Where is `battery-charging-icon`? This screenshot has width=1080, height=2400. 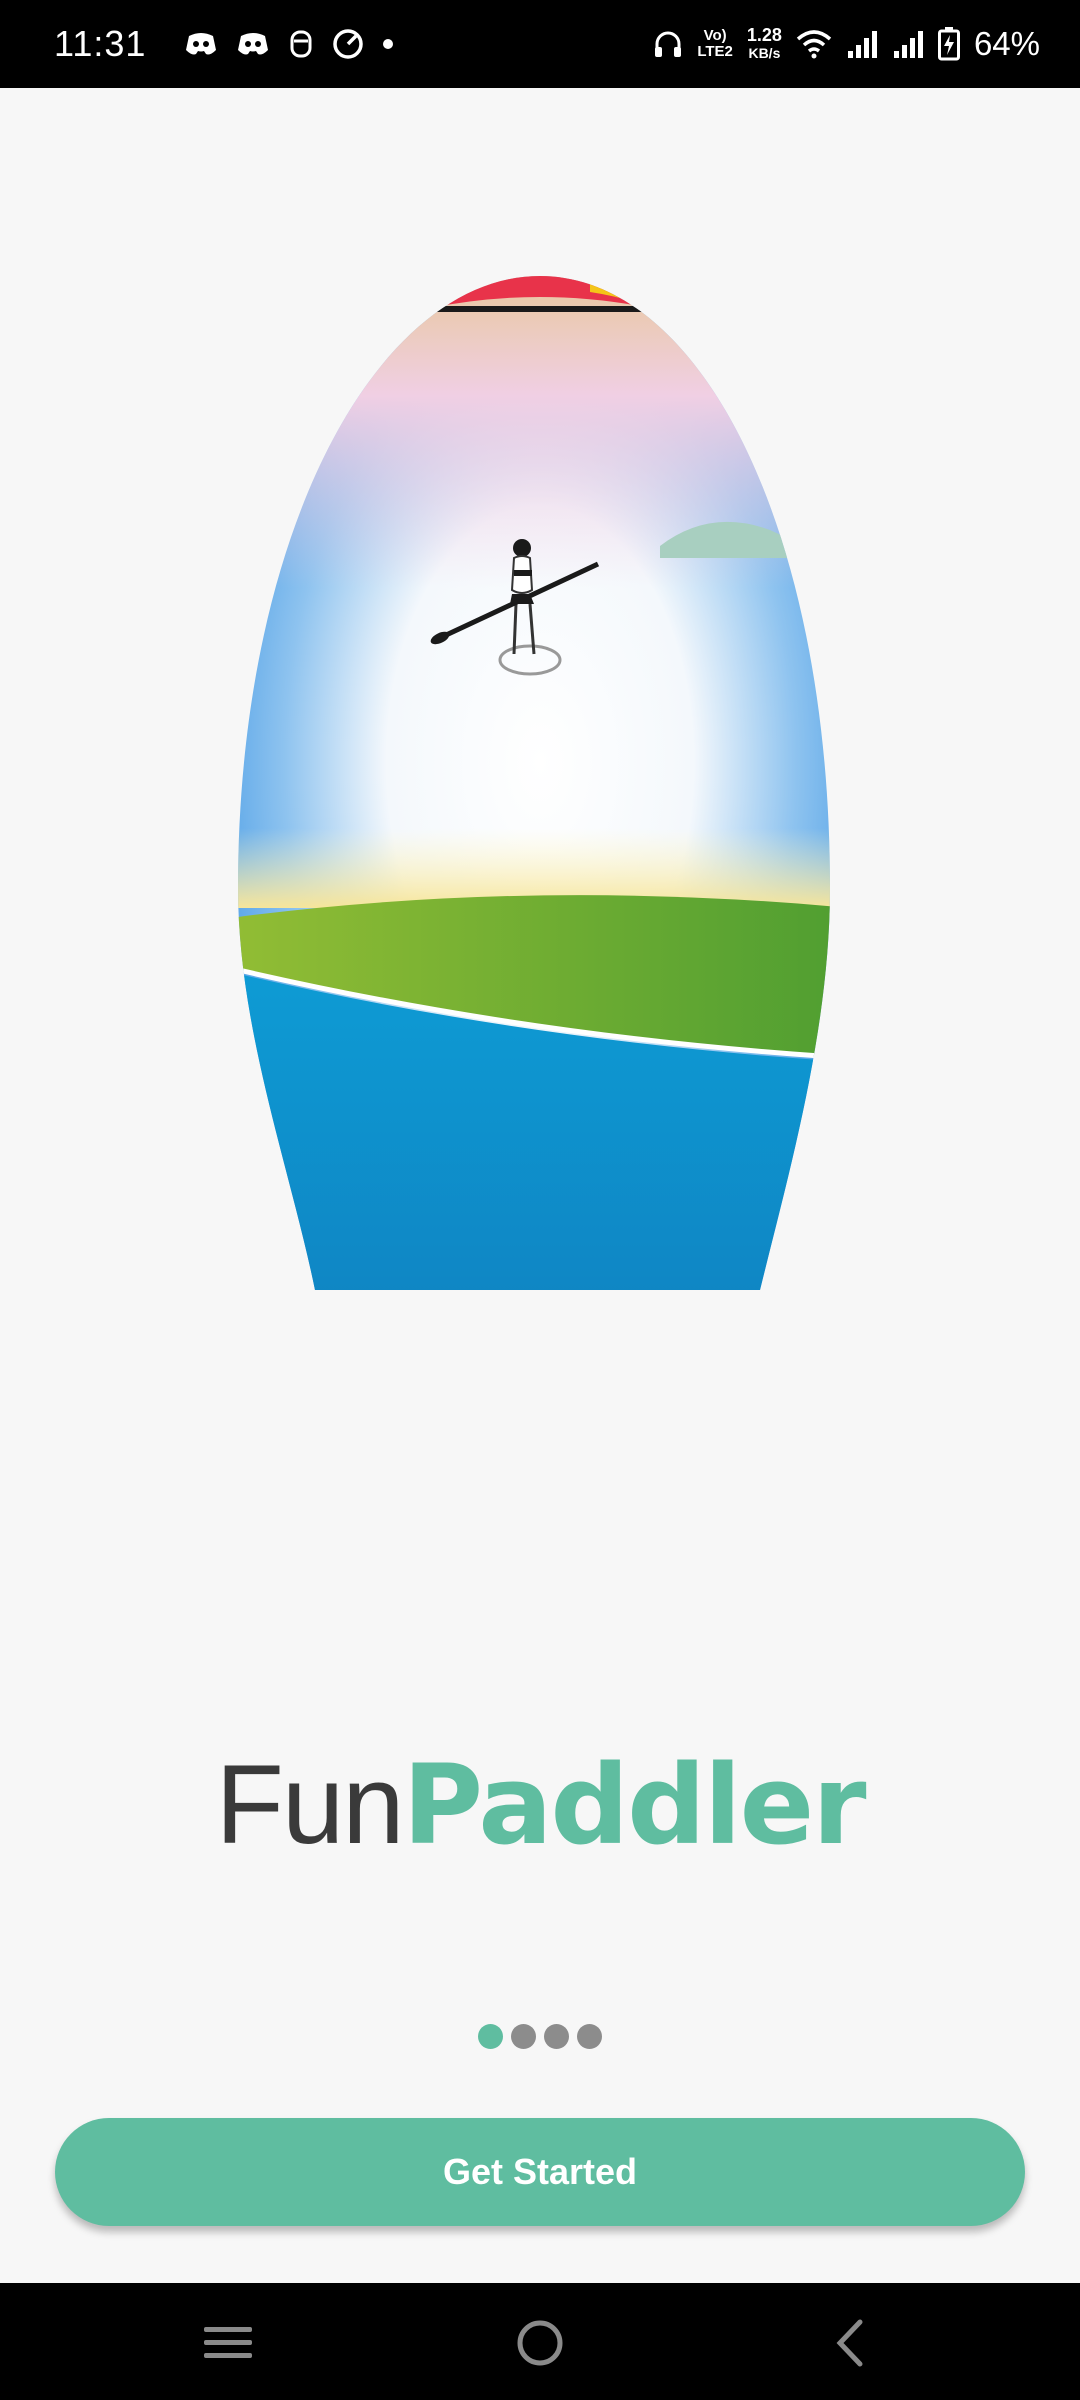
battery-charging-icon is located at coordinates (948, 44).